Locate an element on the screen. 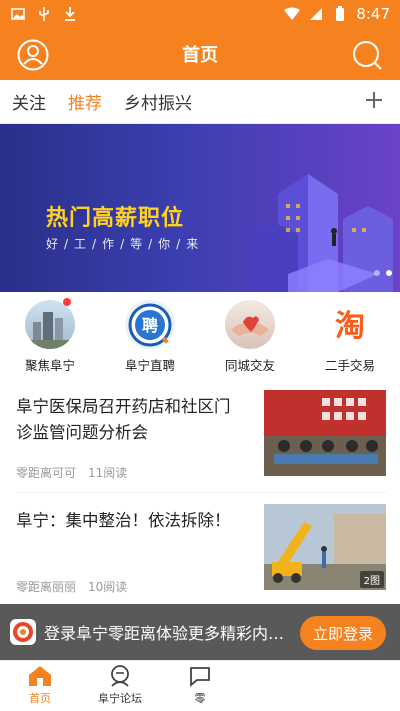 The image size is (400, 711). nav-label: 首页 is located at coordinates (40, 698).